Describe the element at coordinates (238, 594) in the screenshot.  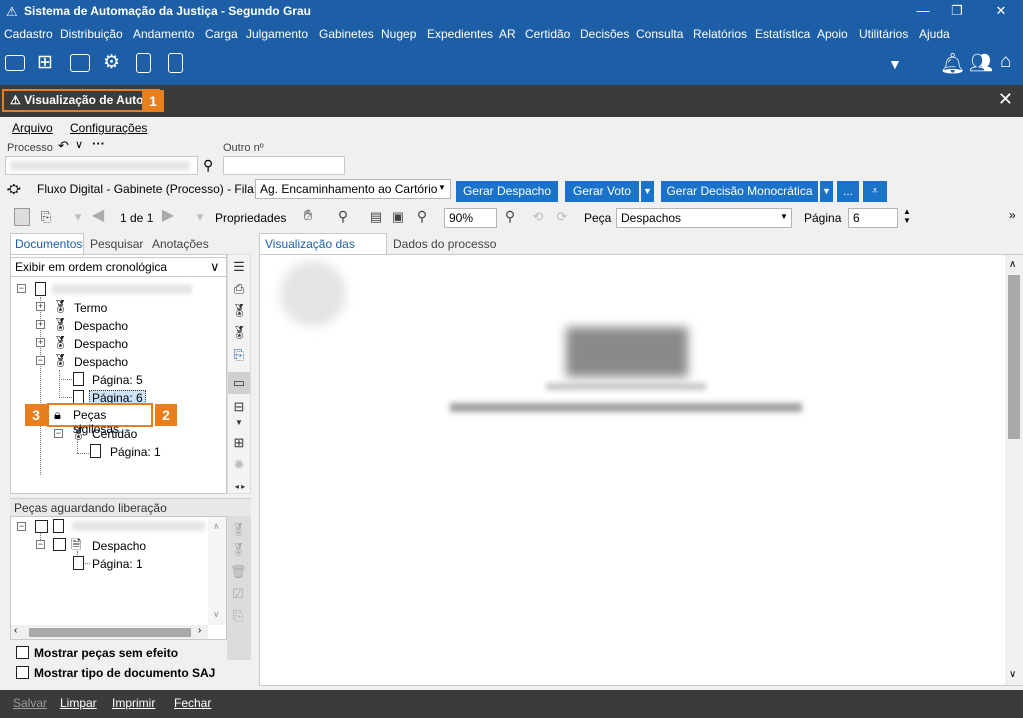
I see `approve-icon: ☑` at that location.